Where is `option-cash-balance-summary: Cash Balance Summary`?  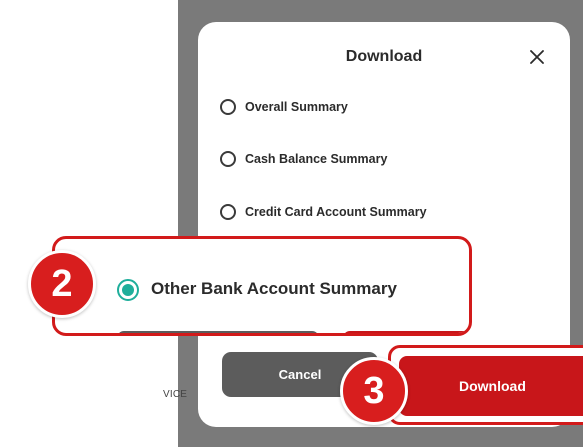 option-cash-balance-summary: Cash Balance Summary is located at coordinates (303, 159).